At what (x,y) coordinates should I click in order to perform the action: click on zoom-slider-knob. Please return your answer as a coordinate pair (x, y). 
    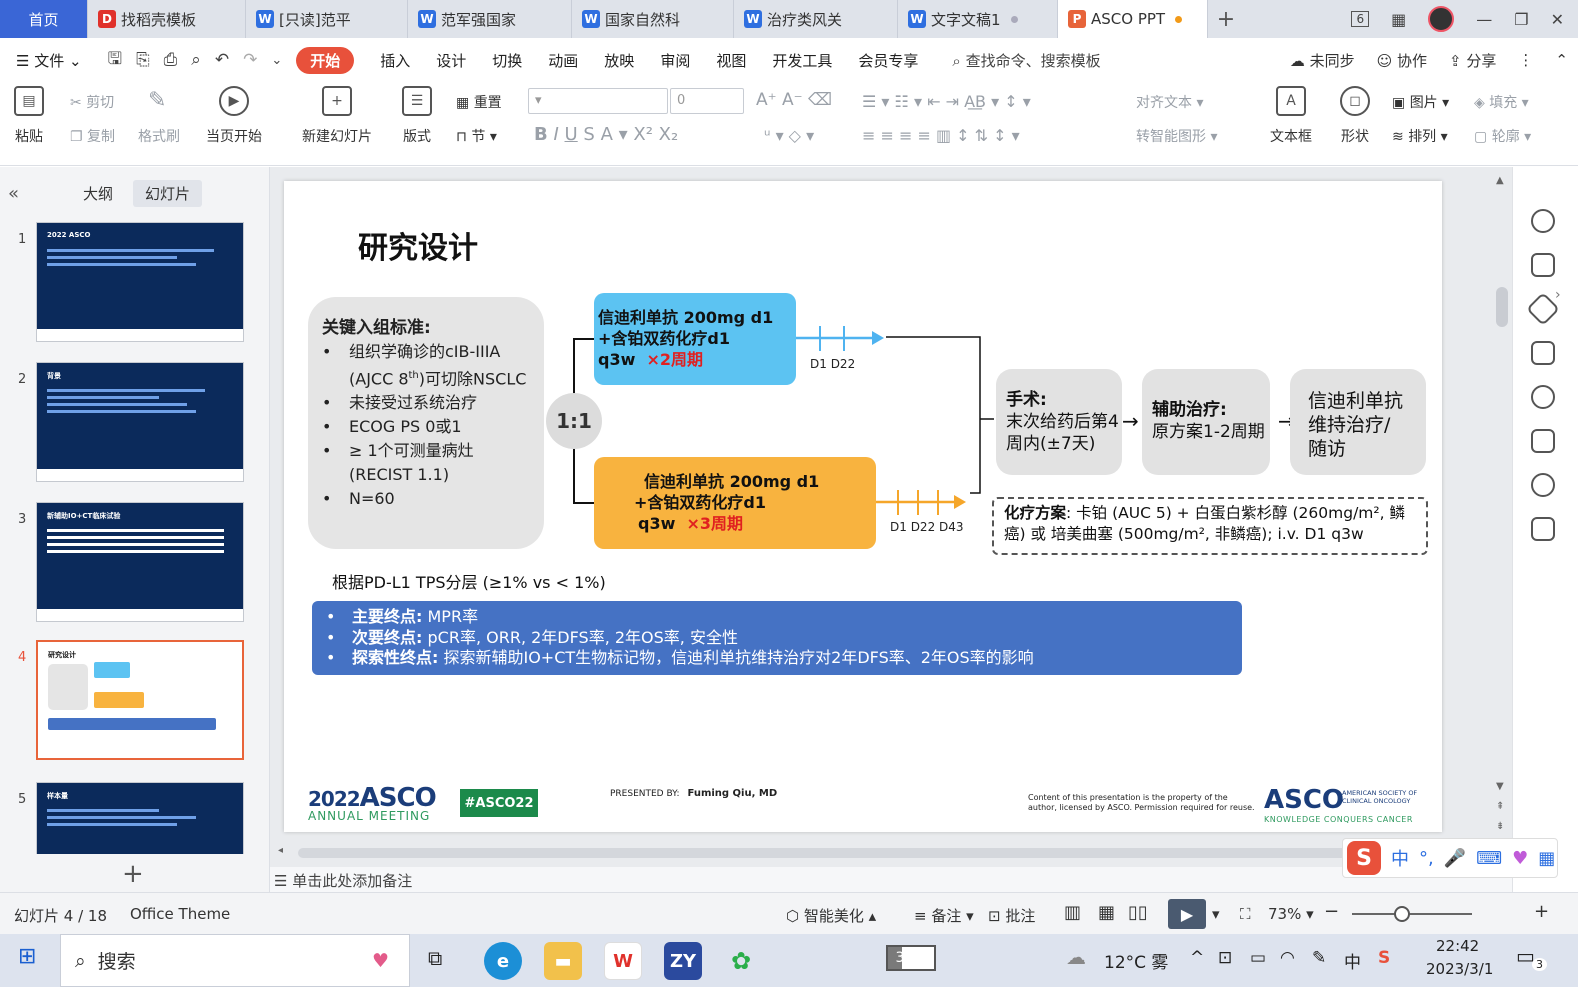
    Looking at the image, I should click on (1402, 914).